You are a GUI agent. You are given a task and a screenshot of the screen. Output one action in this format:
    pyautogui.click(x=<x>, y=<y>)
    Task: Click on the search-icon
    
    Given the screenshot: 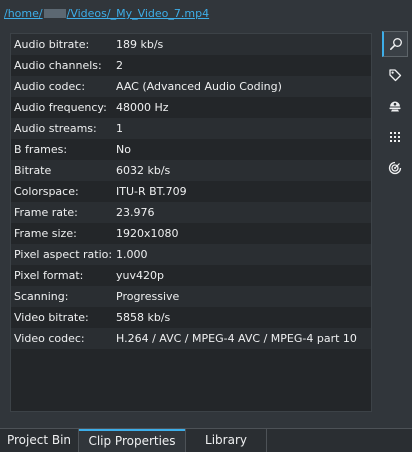 What is the action you would take?
    pyautogui.click(x=395, y=44)
    